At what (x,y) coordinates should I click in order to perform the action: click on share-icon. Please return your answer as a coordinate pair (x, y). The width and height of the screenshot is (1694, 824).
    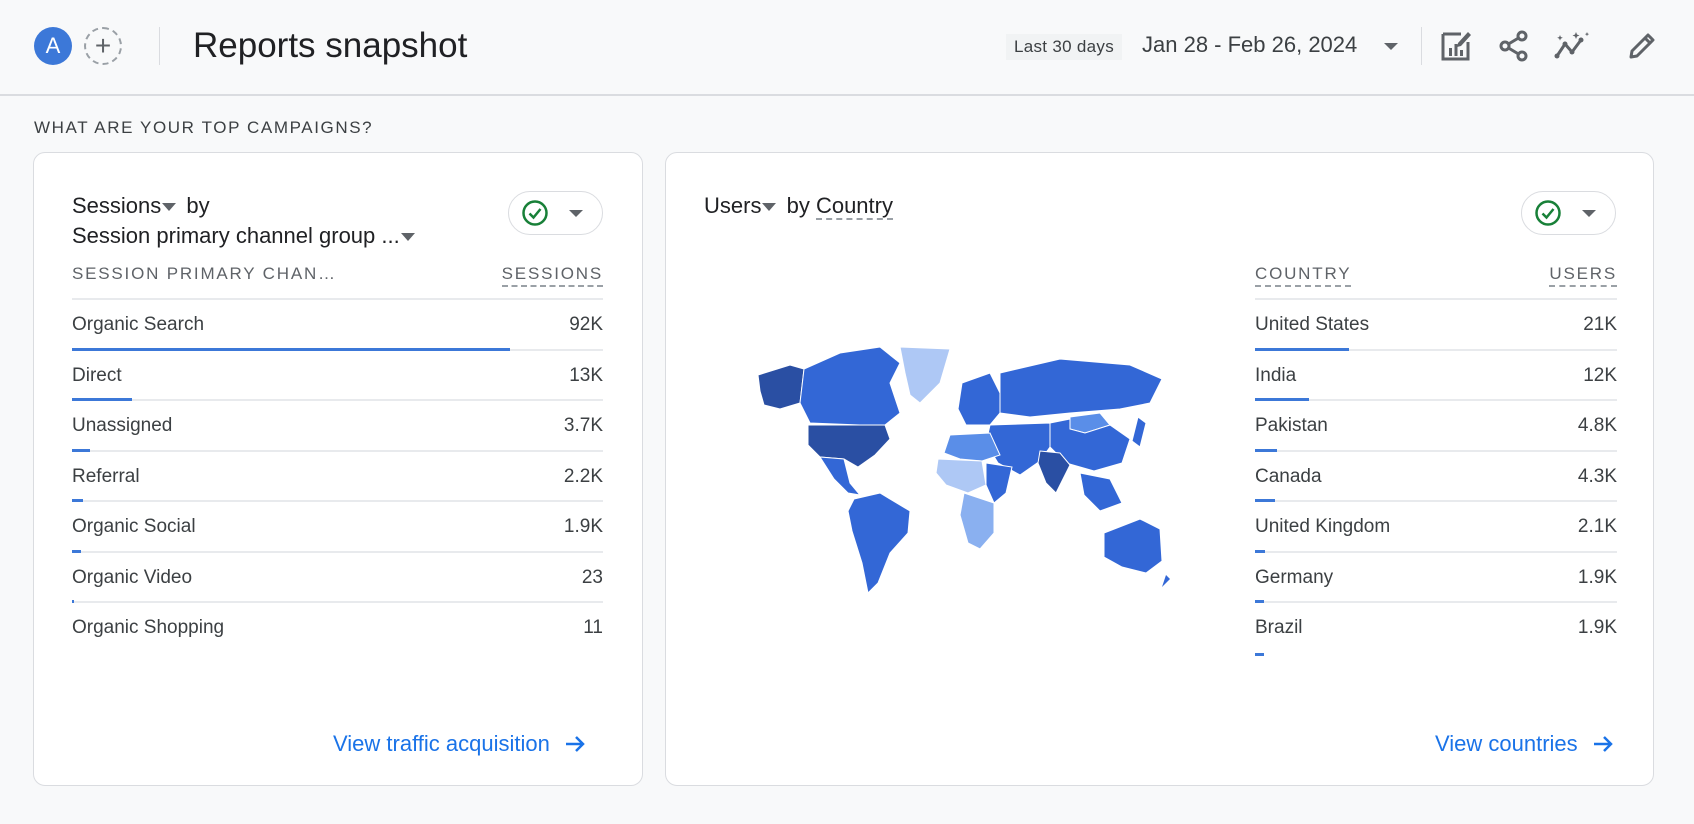
    Looking at the image, I should click on (1514, 46).